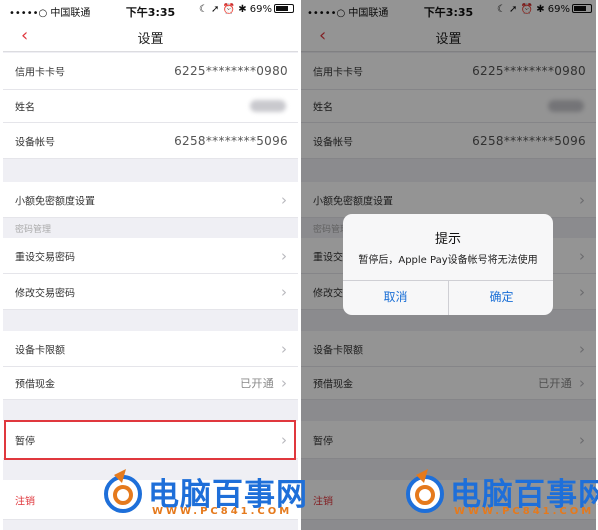 This screenshot has height=530, width=598. I want to click on device-account-label: 设备帐号, so click(35, 142).